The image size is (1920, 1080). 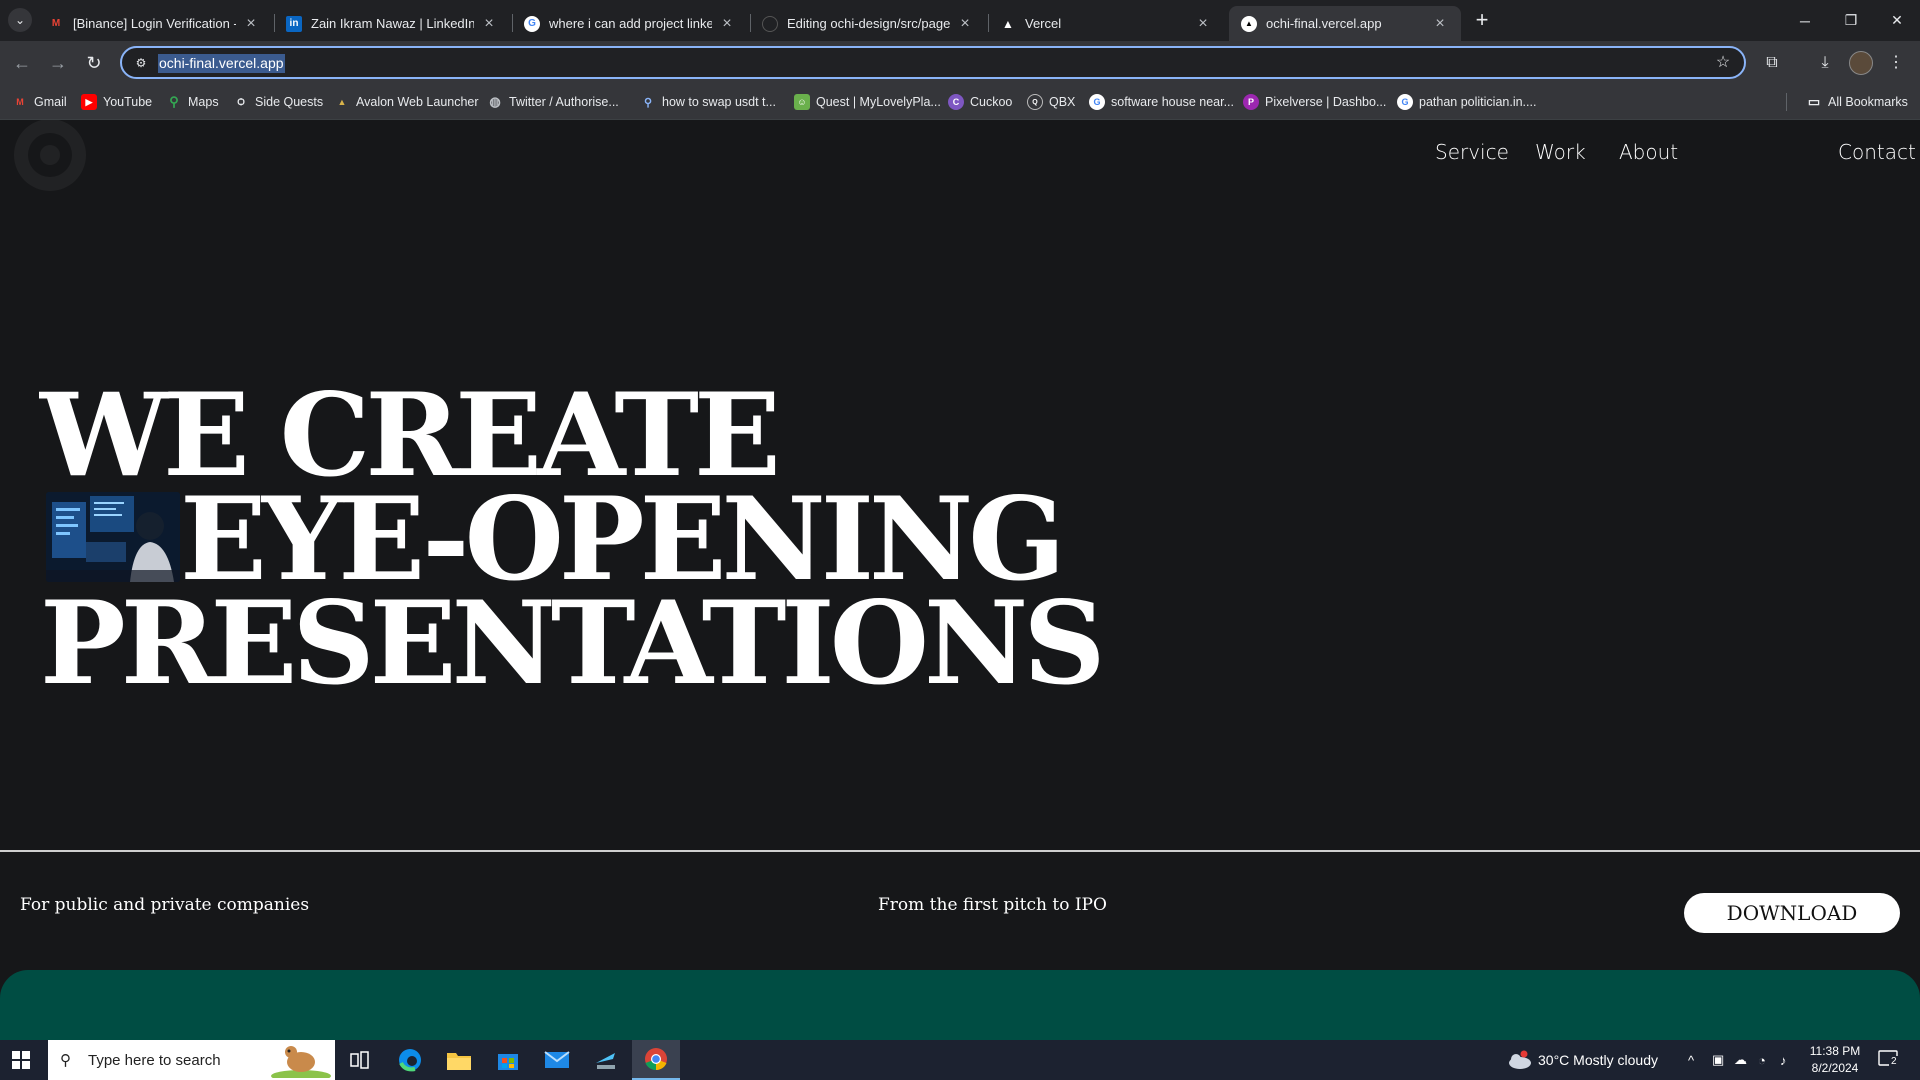 What do you see at coordinates (342, 102) in the screenshot?
I see `avalon-icon: ▲` at bounding box center [342, 102].